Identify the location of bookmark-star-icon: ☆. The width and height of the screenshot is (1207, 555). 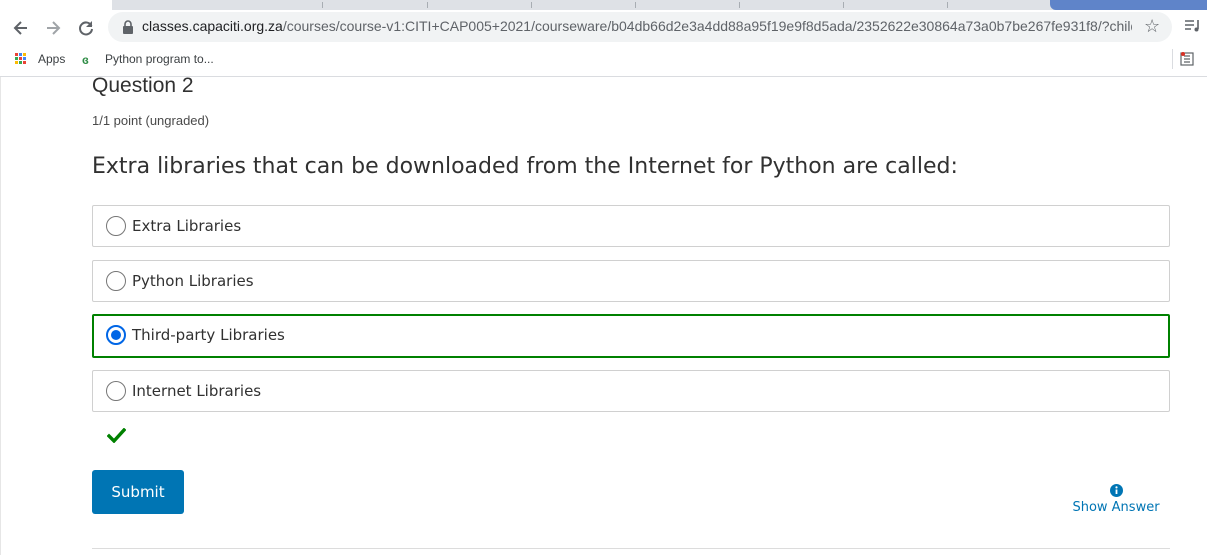
(1152, 26).